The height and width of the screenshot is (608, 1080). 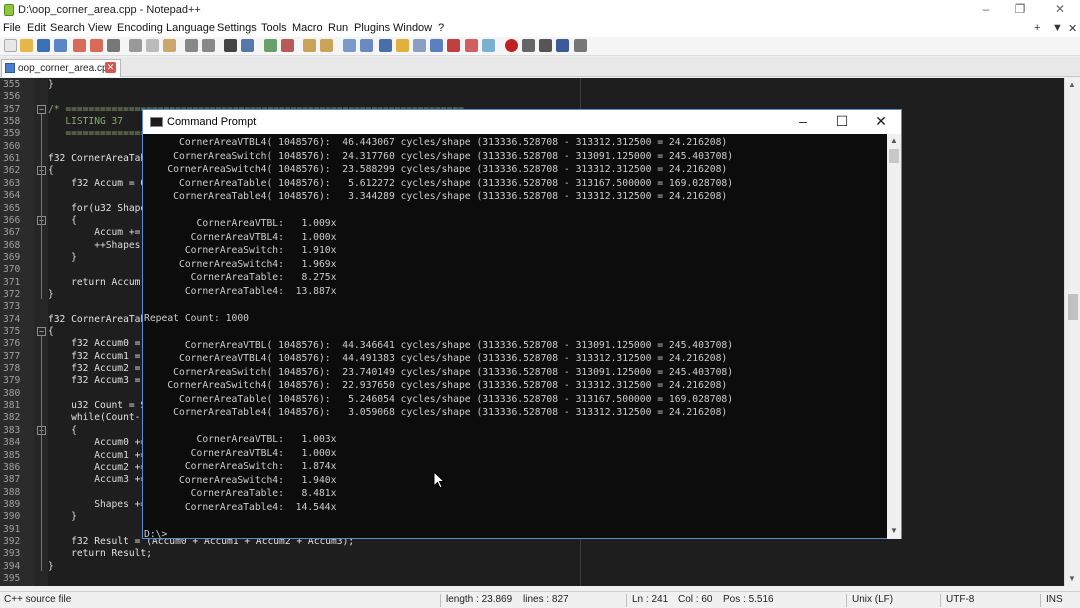 What do you see at coordinates (60, 45) in the screenshot?
I see `save-all-icon` at bounding box center [60, 45].